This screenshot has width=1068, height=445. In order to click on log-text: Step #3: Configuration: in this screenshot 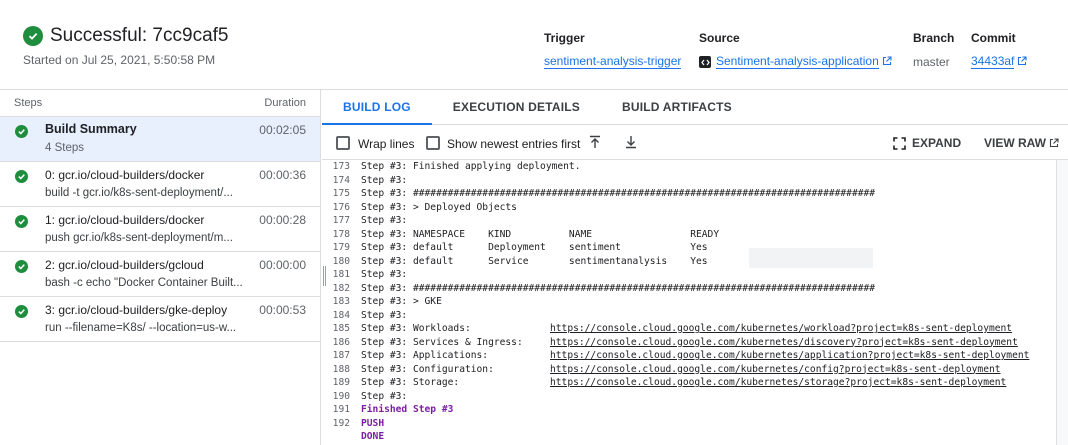, I will do `click(427, 369)`.